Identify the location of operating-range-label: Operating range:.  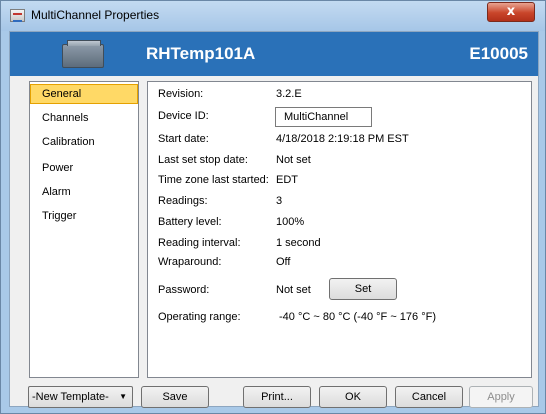
(199, 317).